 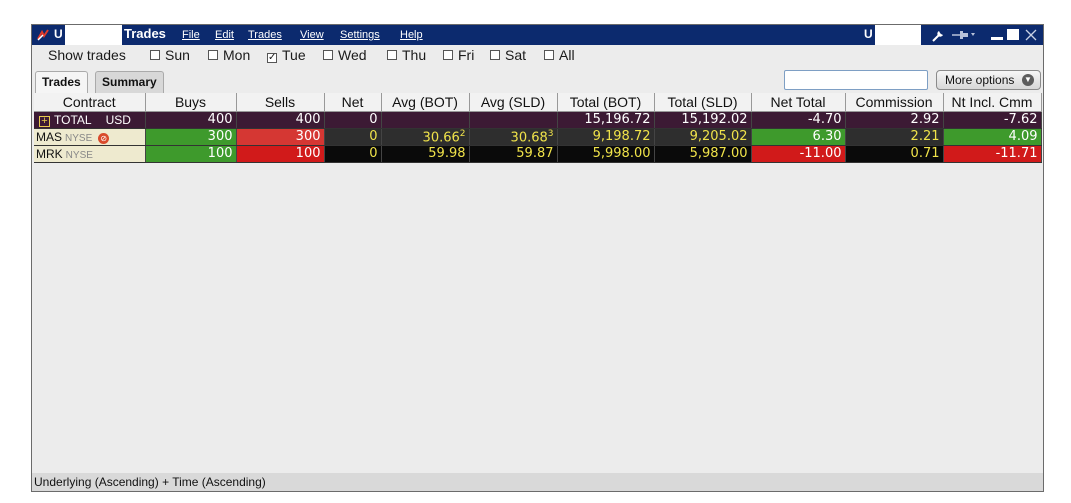 I want to click on avg-bot-value: 30.66, so click(x=441, y=137).